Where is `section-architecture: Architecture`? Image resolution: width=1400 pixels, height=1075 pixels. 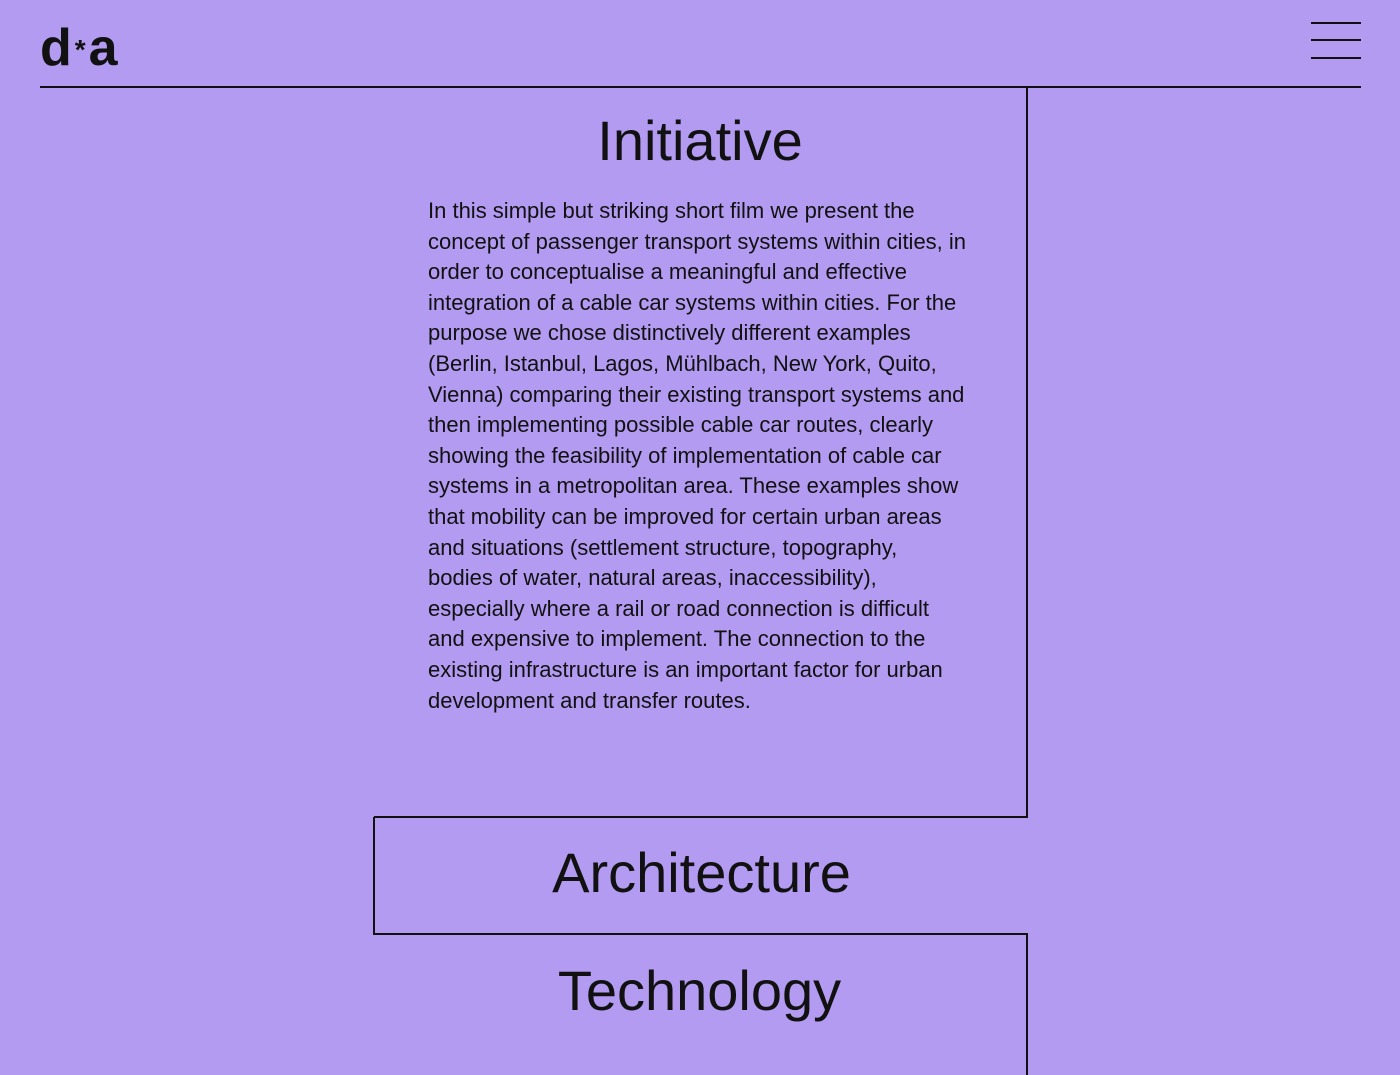 section-architecture: Architecture is located at coordinates (700, 876).